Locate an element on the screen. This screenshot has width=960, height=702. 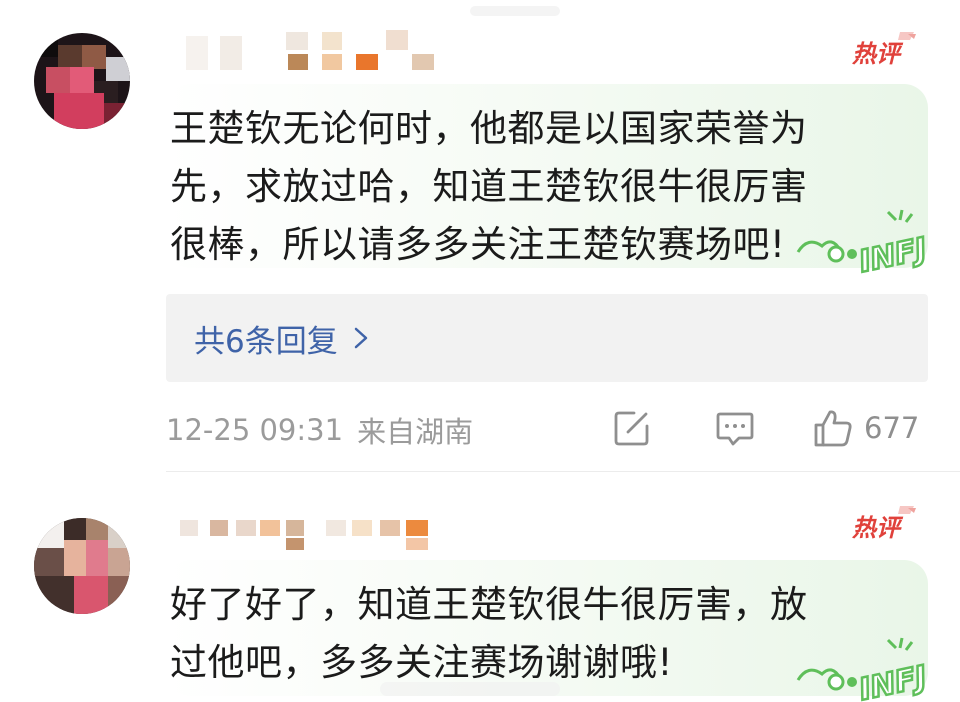
bottom-edge-fragment is located at coordinates (470, 689).